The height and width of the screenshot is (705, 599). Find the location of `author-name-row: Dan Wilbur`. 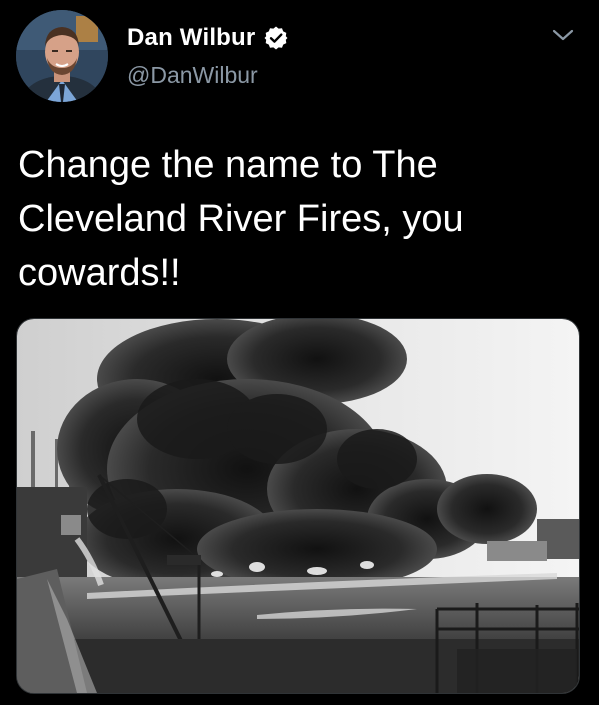

author-name-row: Dan Wilbur is located at coordinates (208, 38).